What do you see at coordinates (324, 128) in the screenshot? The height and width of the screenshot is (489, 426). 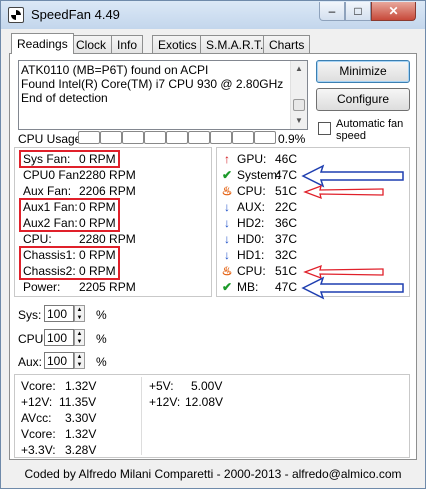 I see `automatic-fan-speed-checkbox` at bounding box center [324, 128].